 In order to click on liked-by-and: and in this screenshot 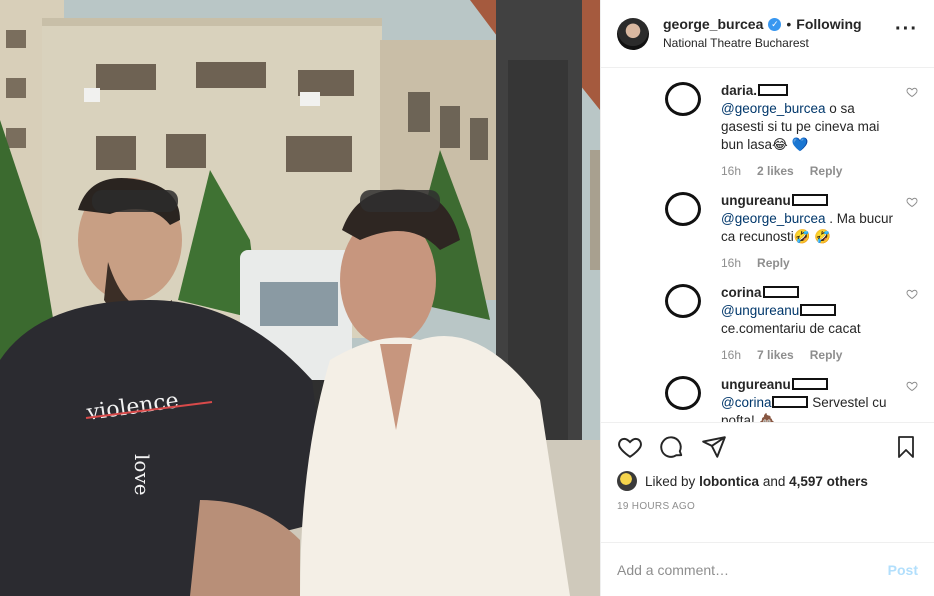, I will do `click(774, 481)`.